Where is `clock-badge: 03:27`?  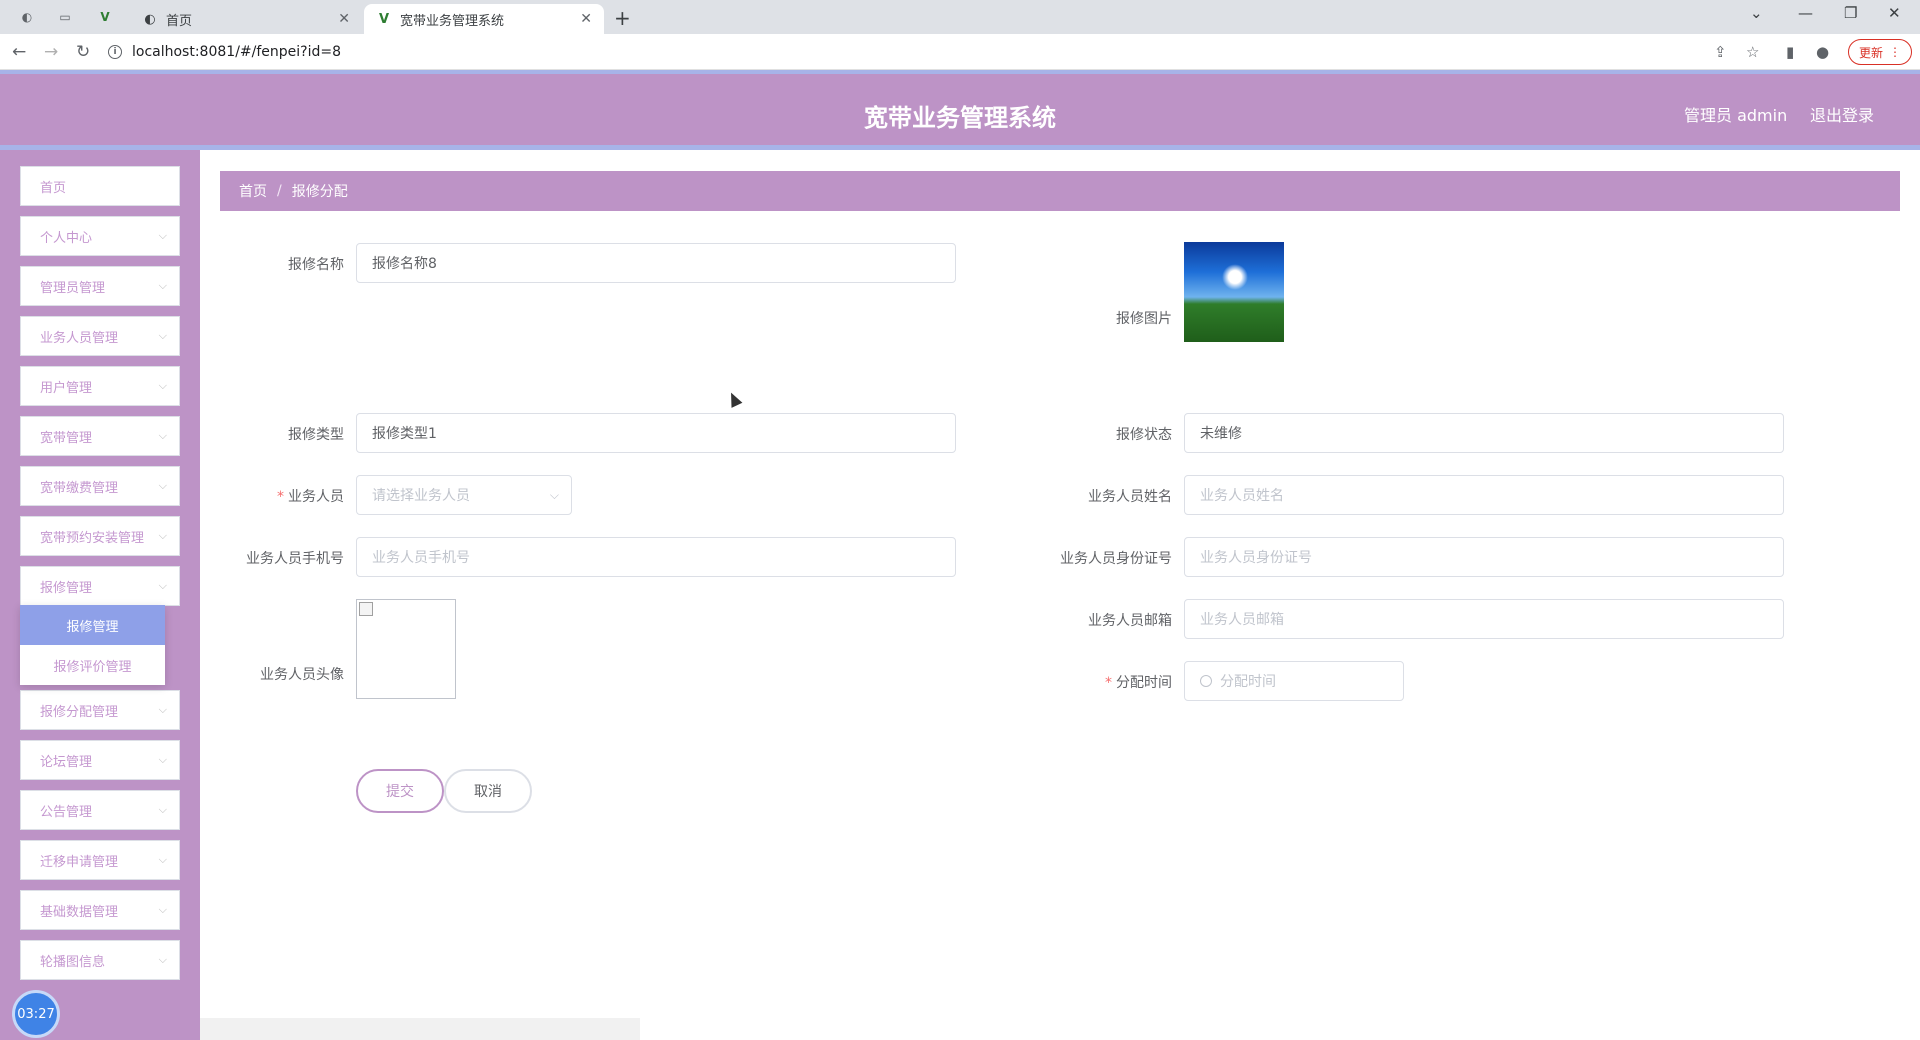
clock-badge: 03:27 is located at coordinates (36, 1014).